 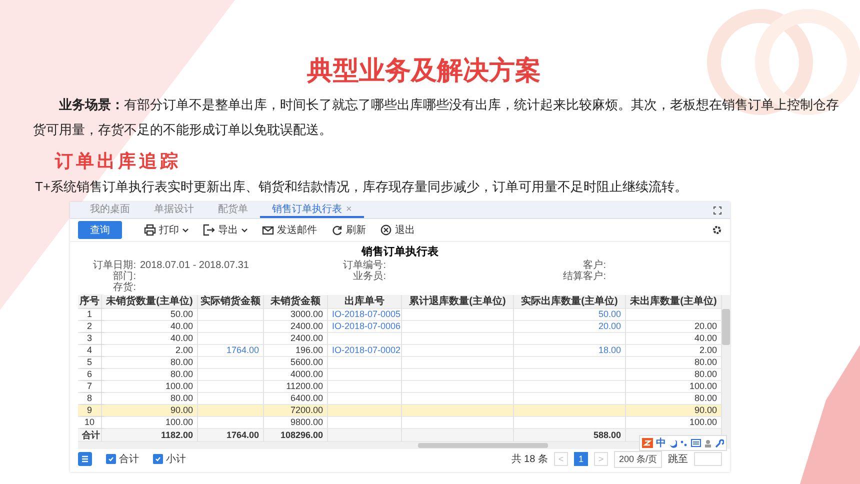 What do you see at coordinates (114, 265) in the screenshot?
I see `filter-label: 订单日期:` at bounding box center [114, 265].